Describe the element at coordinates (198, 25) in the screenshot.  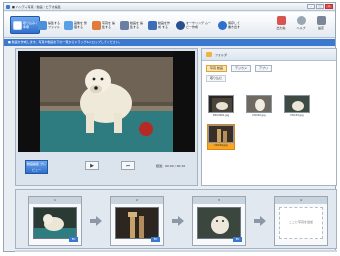
I see `tool-label: オーサリング ムービー作成` at that location.